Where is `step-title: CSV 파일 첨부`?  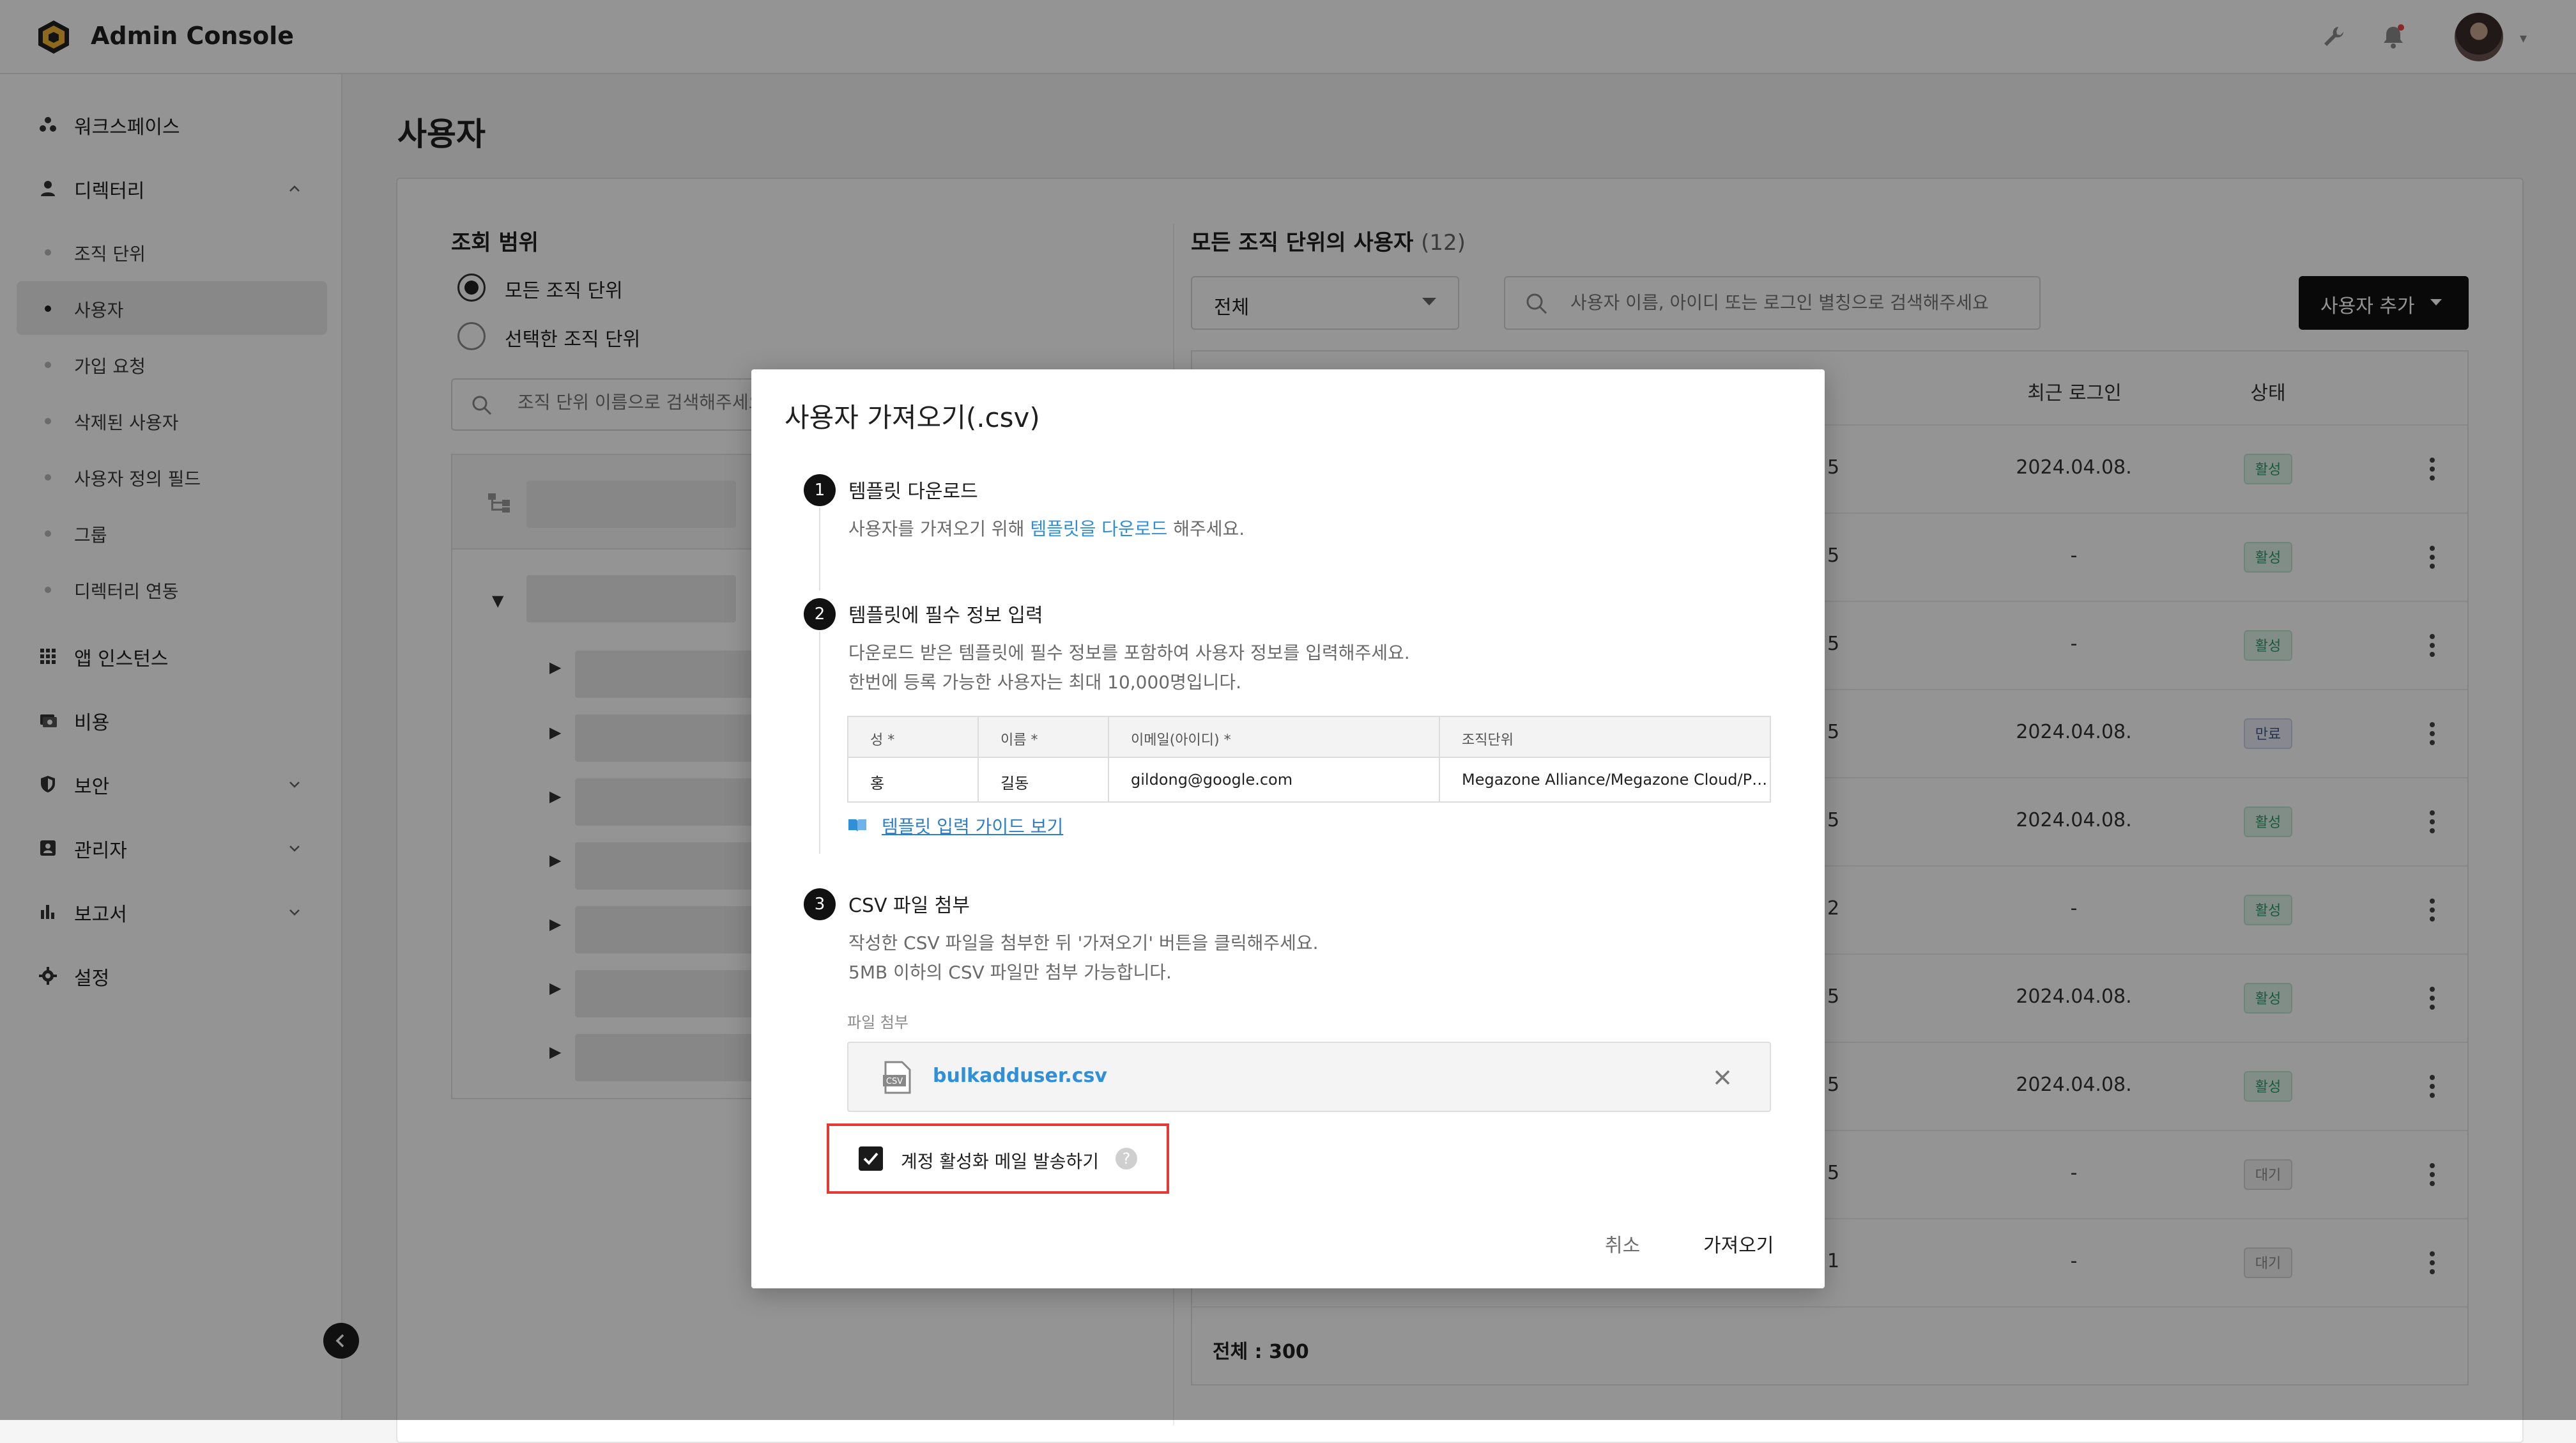
step-title: CSV 파일 첨부 is located at coordinates (909, 906).